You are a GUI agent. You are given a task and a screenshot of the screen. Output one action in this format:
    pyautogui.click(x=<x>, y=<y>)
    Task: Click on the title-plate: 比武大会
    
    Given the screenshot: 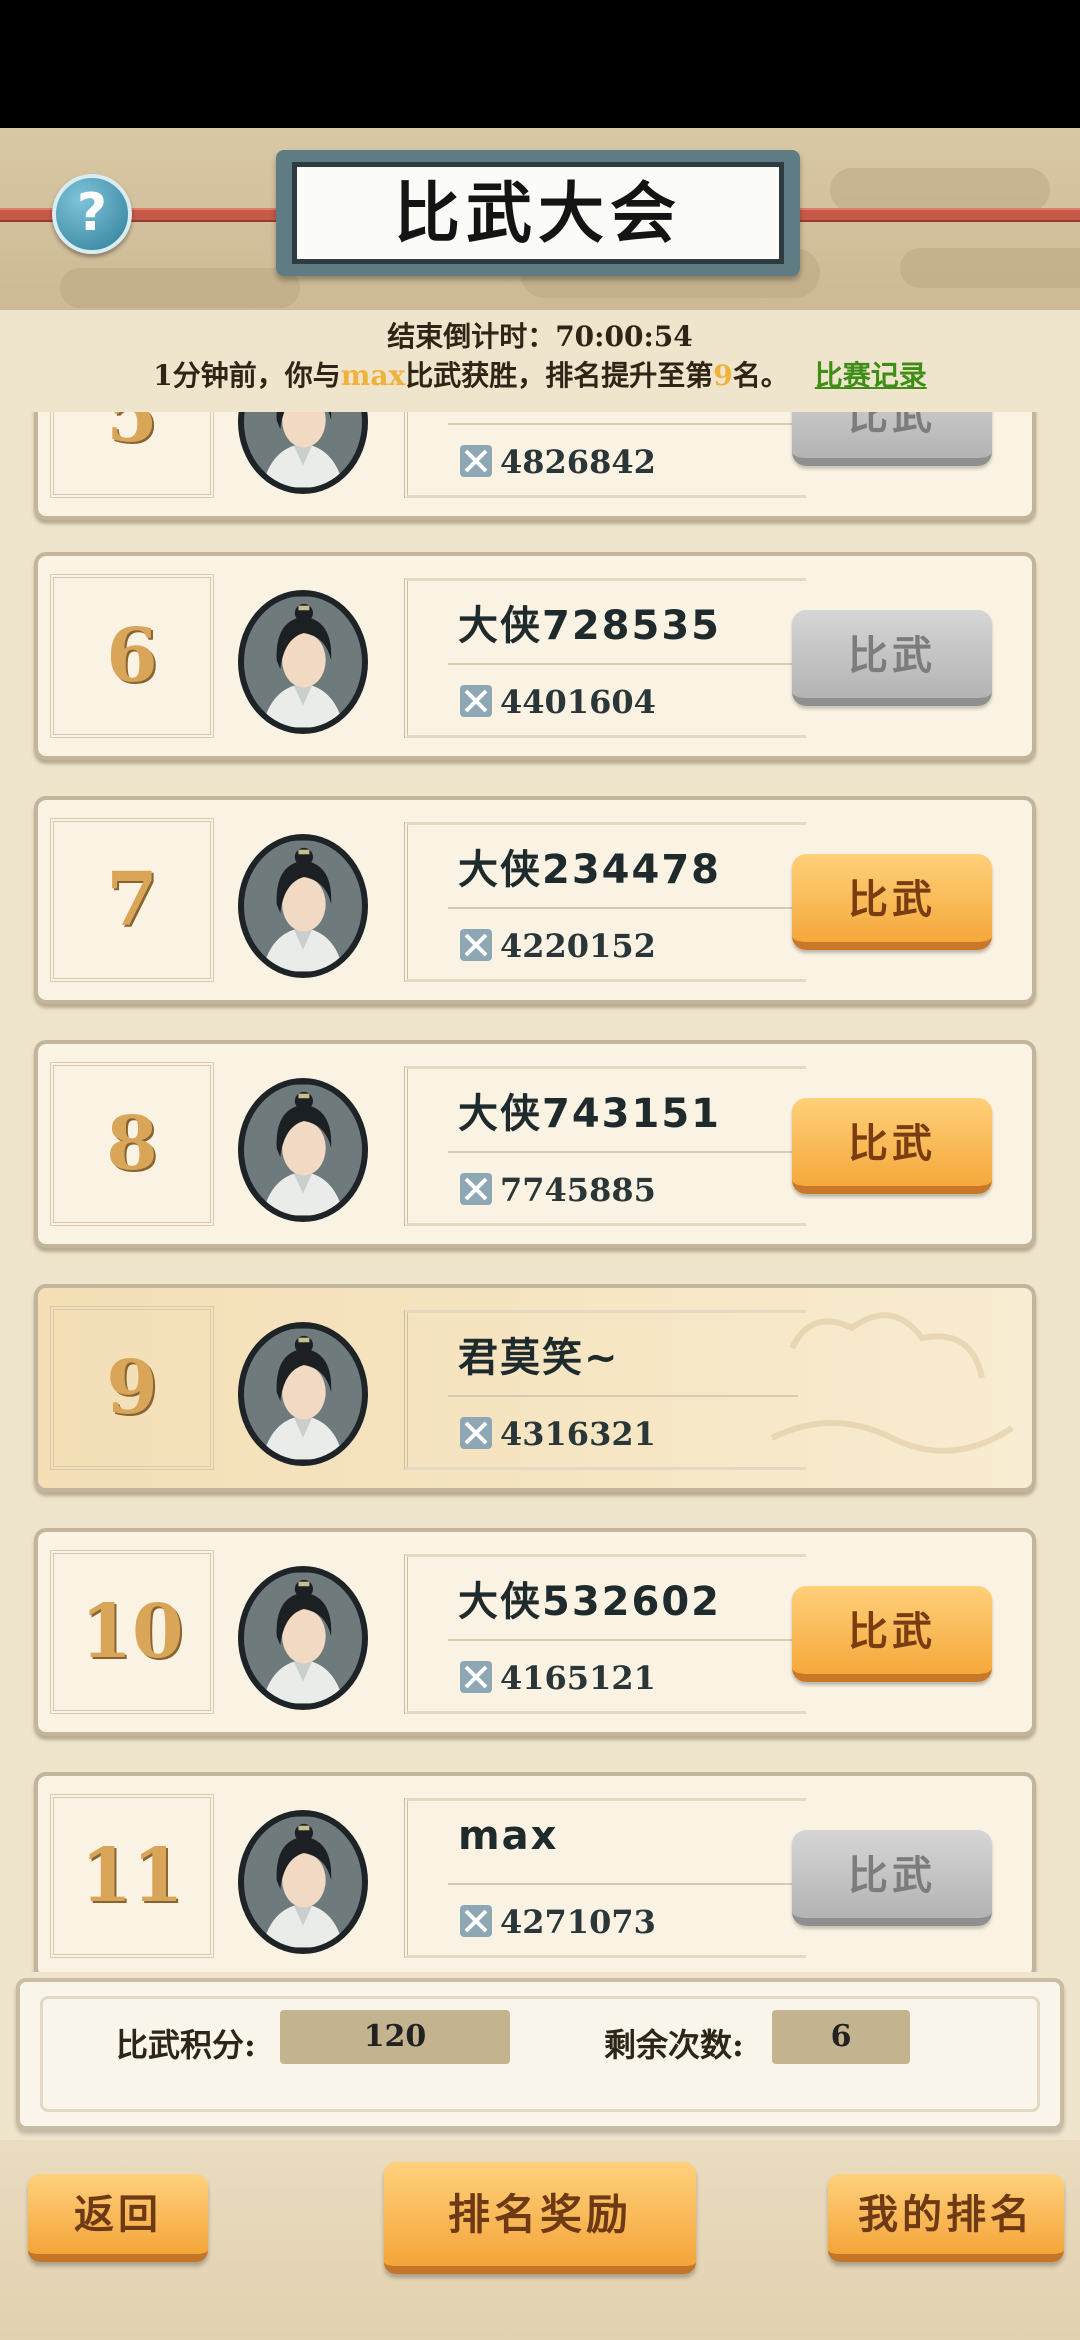 What is the action you would take?
    pyautogui.click(x=538, y=213)
    